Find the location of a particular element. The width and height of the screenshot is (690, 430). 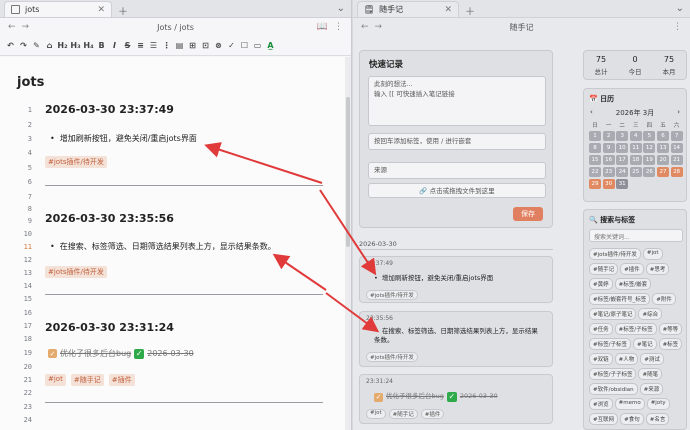

list-icon: ☰ is located at coordinates (153, 46).